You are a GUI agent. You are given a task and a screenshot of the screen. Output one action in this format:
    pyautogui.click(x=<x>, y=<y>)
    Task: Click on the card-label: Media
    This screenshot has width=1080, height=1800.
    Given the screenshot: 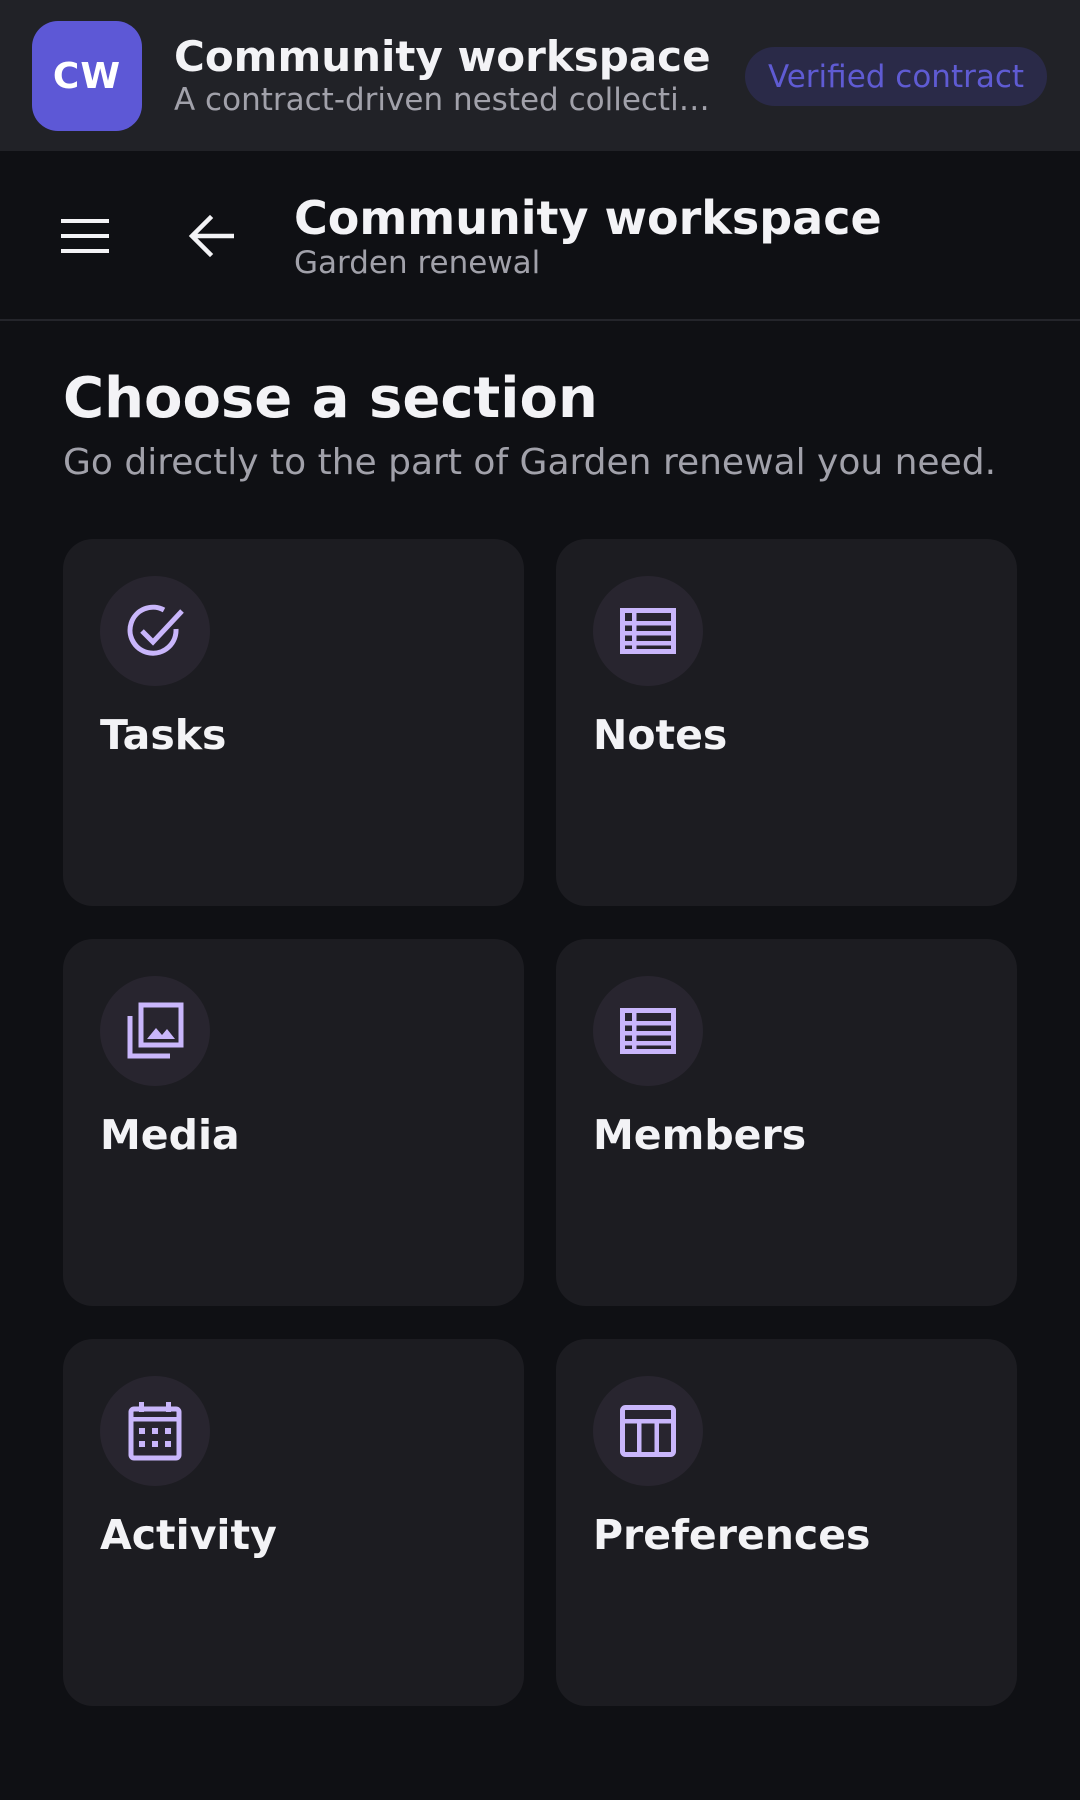 What is the action you would take?
    pyautogui.click(x=170, y=1135)
    